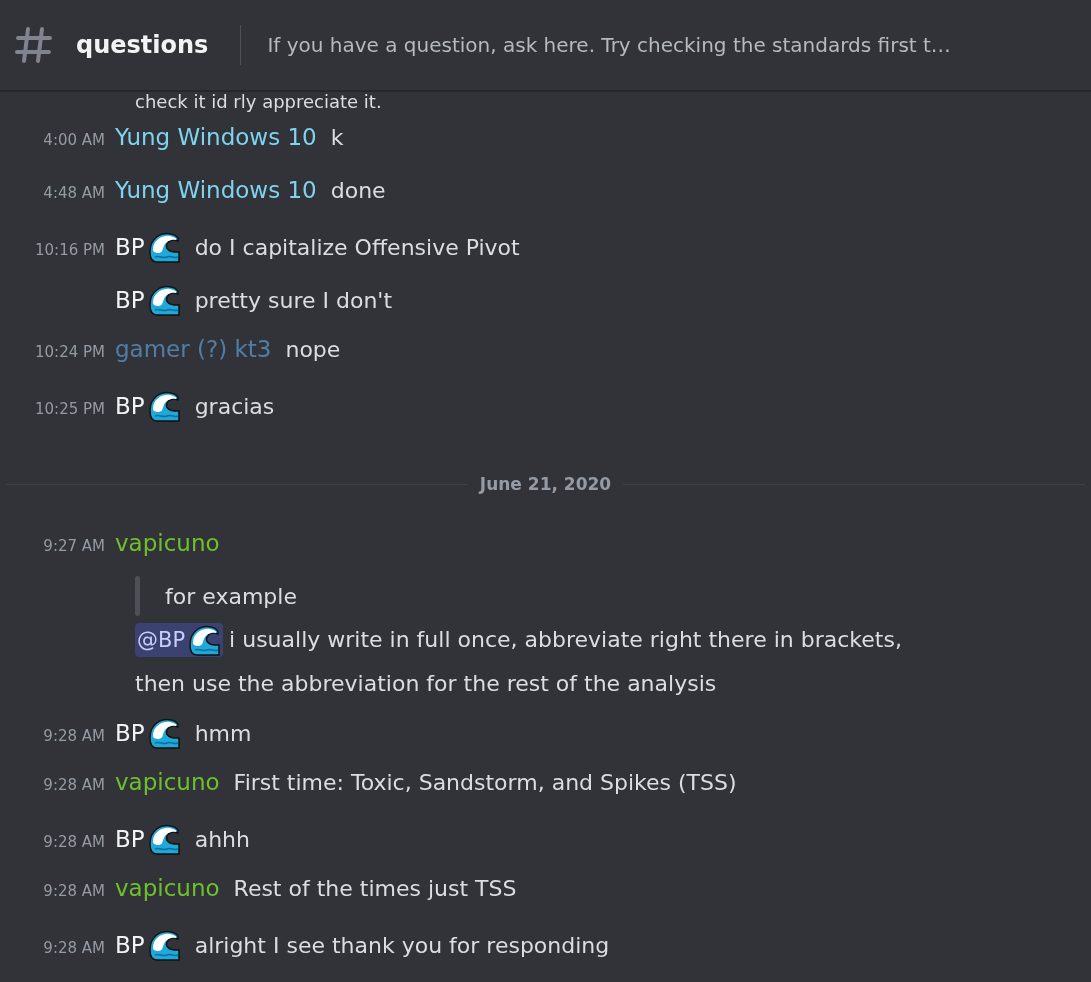 This screenshot has width=1091, height=982. Describe the element at coordinates (73, 140) in the screenshot. I see `timestamp: 4:00 AM` at that location.